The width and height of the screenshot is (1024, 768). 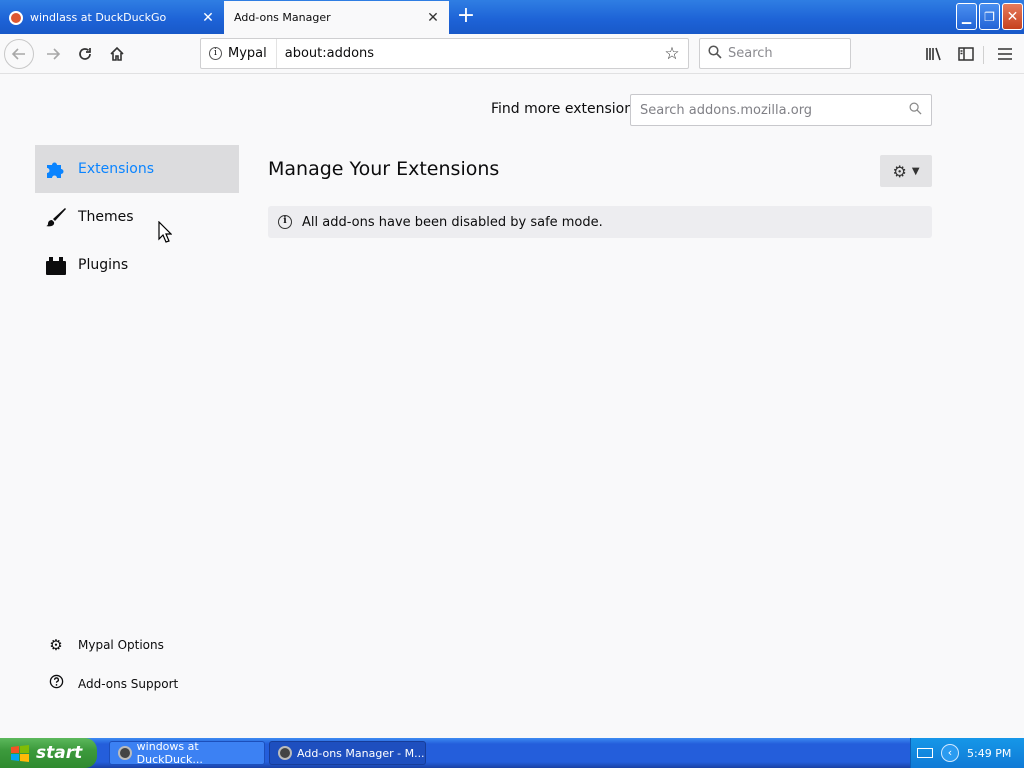 I want to click on category-themes: Themes, so click(x=137, y=217).